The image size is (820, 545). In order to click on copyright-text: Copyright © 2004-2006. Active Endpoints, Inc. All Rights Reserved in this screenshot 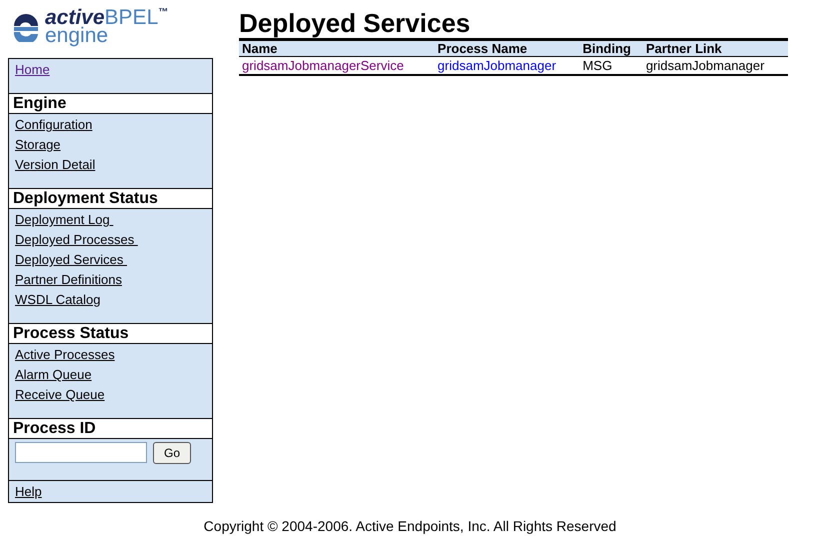, I will do `click(410, 526)`.